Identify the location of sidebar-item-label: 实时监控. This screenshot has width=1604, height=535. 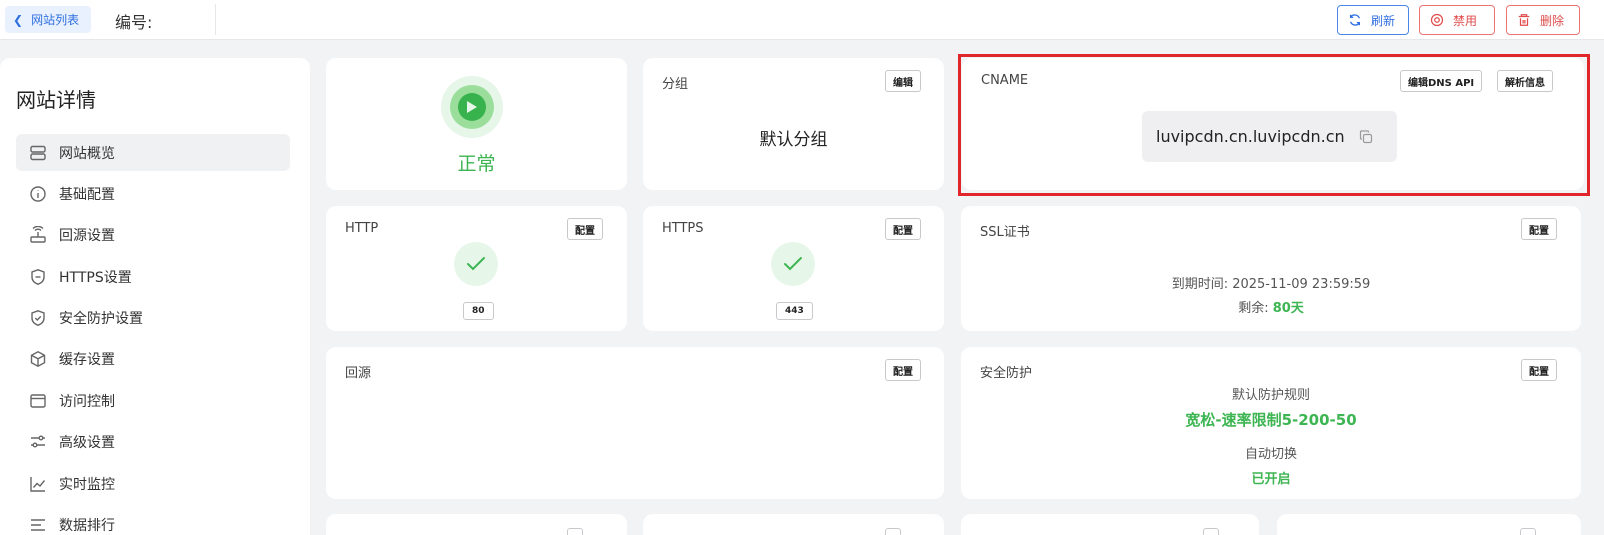
(87, 484).